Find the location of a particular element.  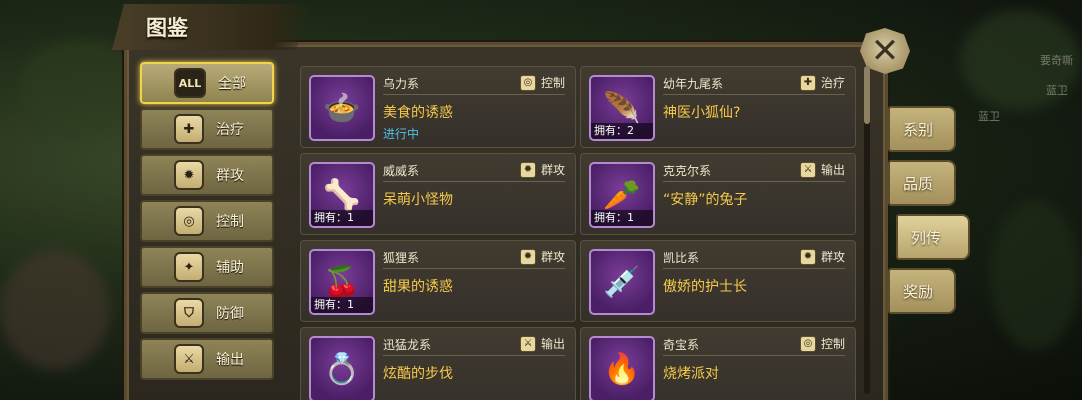

tab-label: 系别 is located at coordinates (918, 129).